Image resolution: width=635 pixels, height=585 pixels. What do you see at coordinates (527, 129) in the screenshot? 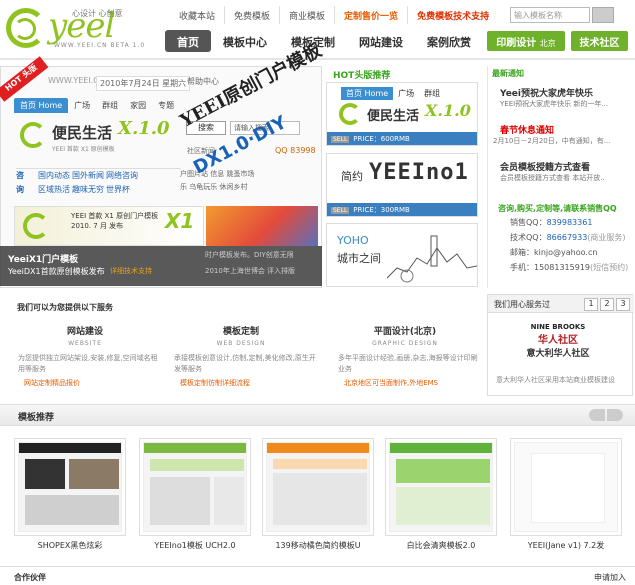
I see `news-item-title: 春节休息通知` at bounding box center [527, 129].